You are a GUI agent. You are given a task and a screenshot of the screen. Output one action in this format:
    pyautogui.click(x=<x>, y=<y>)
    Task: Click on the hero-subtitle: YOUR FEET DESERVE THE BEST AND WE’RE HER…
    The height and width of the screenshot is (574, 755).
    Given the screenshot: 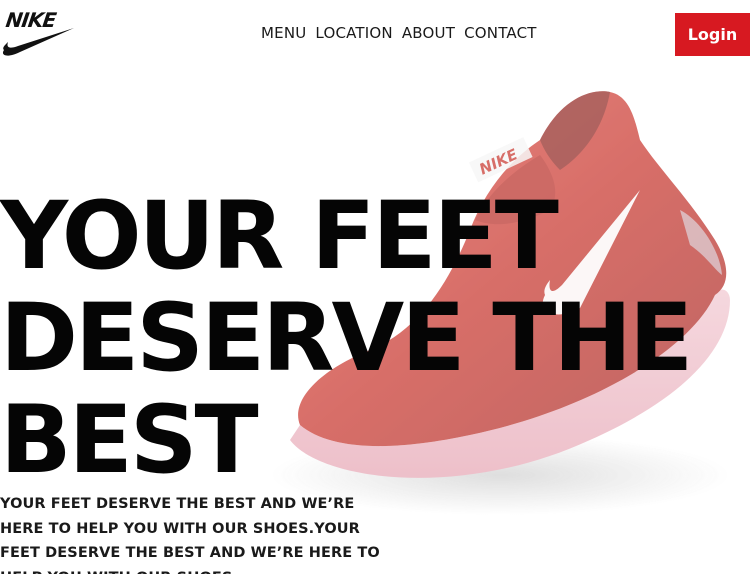 What is the action you would take?
    pyautogui.click(x=190, y=535)
    